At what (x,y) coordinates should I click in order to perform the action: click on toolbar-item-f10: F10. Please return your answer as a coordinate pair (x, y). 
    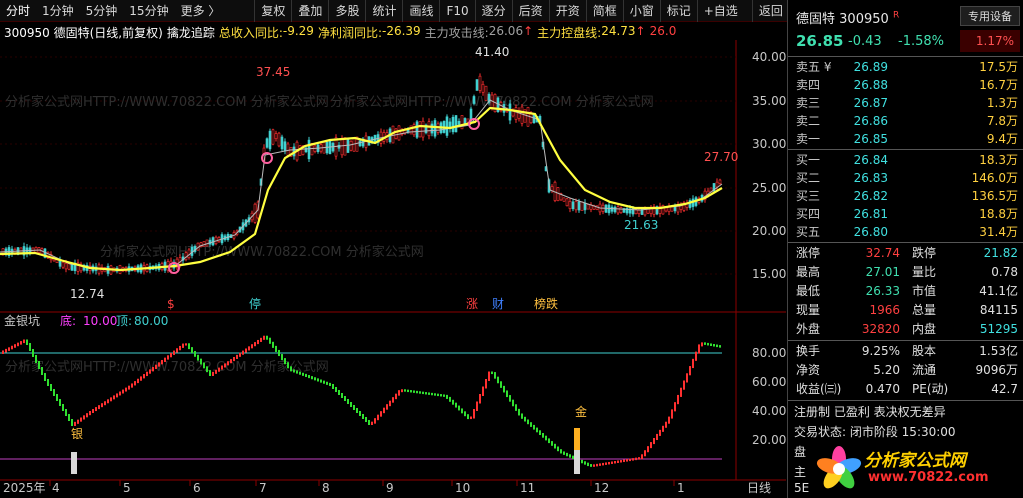
    Looking at the image, I should click on (456, 11).